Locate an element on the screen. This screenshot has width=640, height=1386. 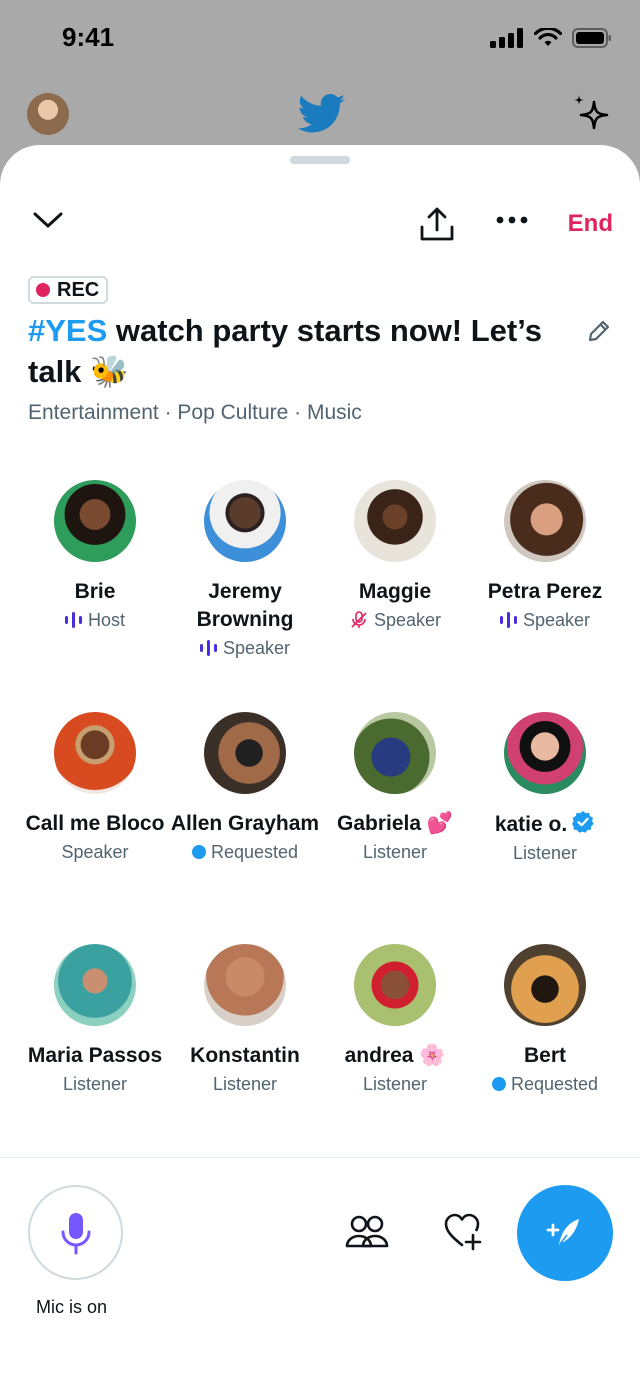
end-button: End is located at coordinates (590, 224).